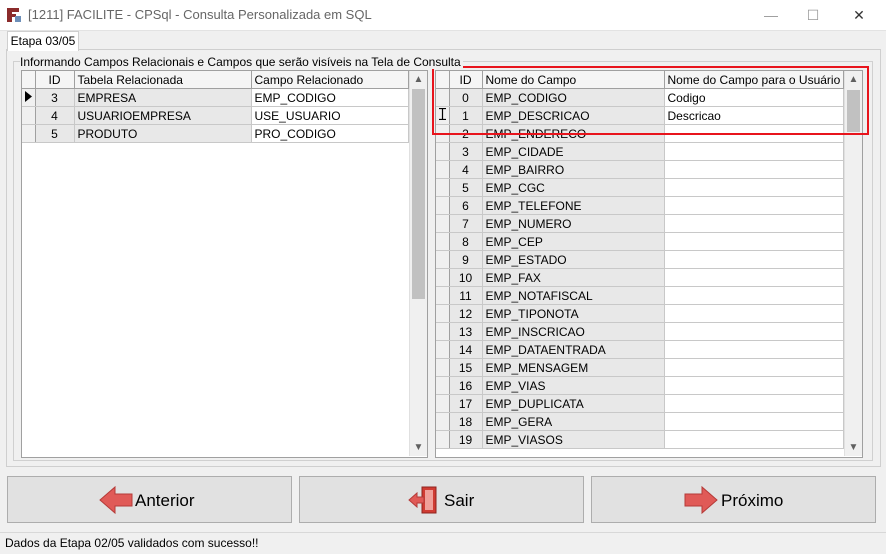 The height and width of the screenshot is (554, 886). What do you see at coordinates (754, 97) in the screenshot?
I see `row-nome-usuario-input: Codigo` at bounding box center [754, 97].